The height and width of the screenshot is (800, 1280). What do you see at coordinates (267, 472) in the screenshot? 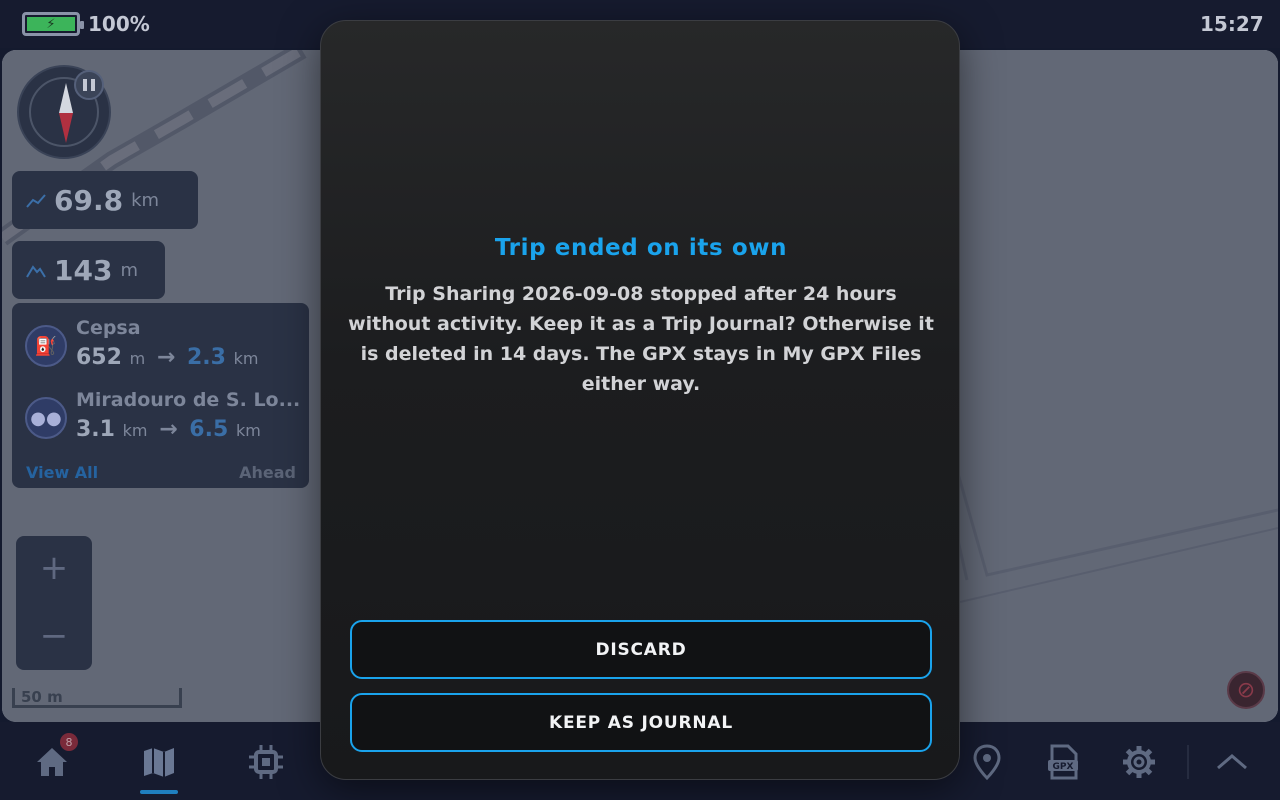
I see `ahead-filter: Ahead` at bounding box center [267, 472].